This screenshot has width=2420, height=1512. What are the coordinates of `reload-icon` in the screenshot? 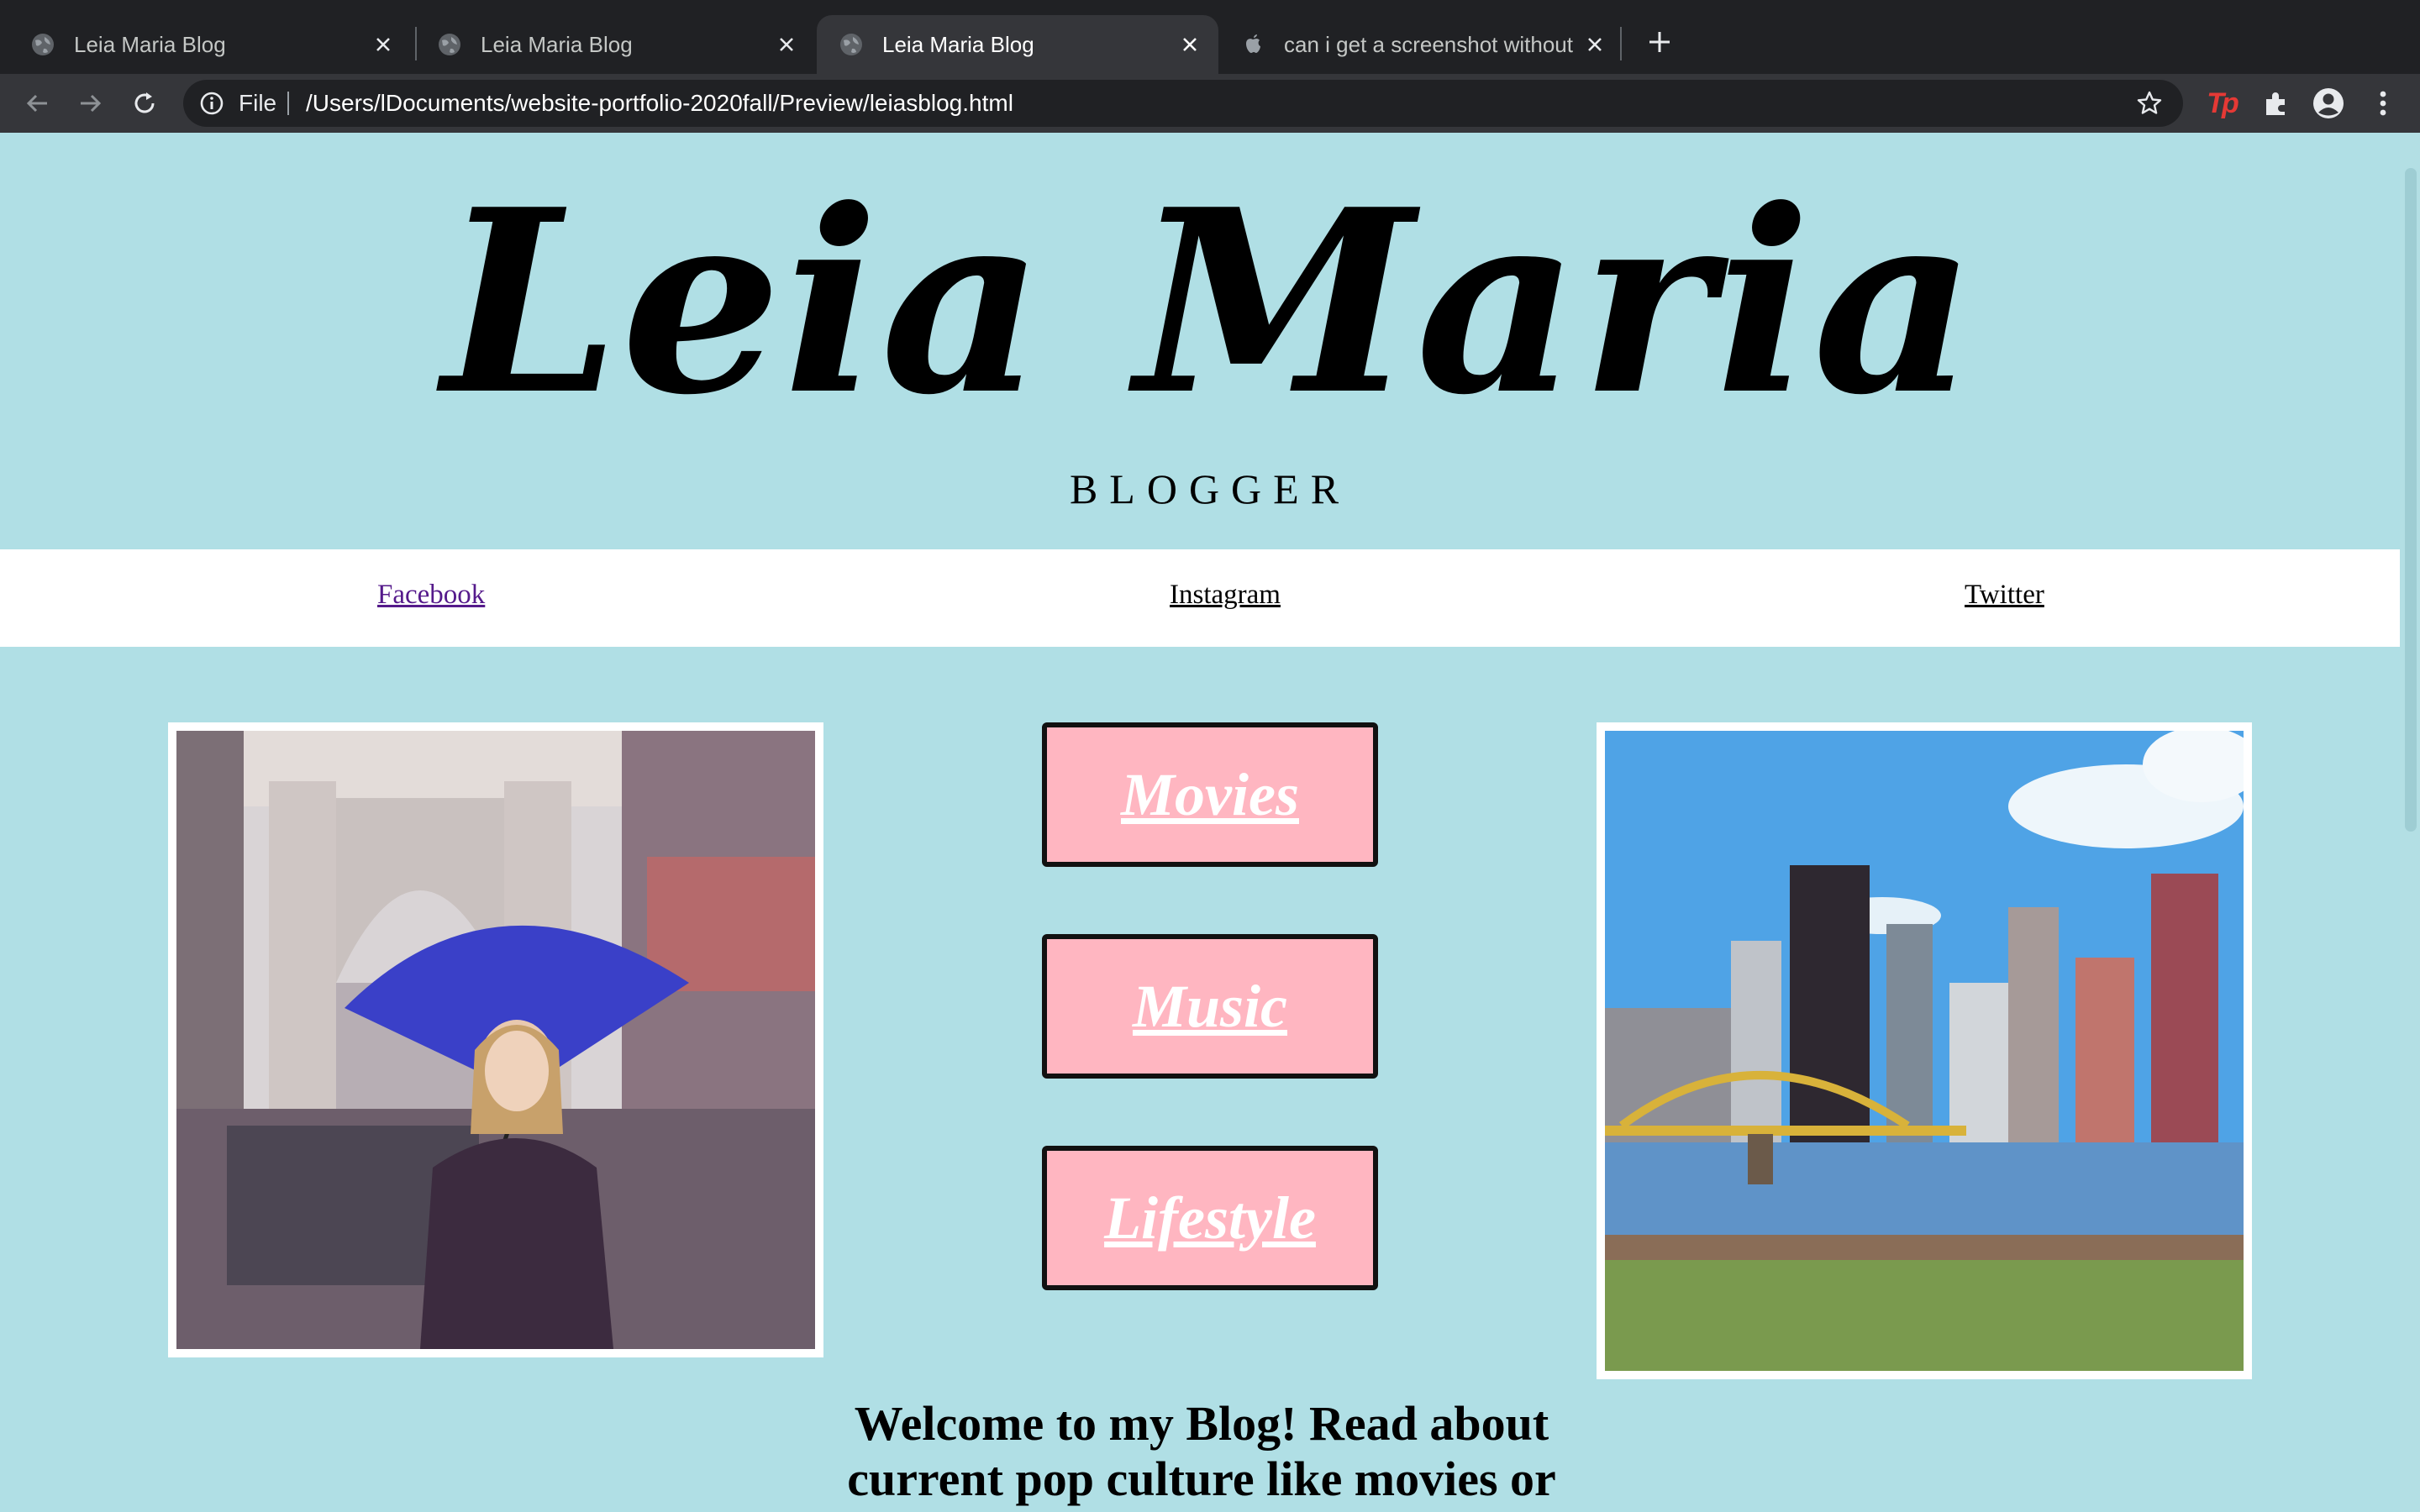 It's located at (144, 102).